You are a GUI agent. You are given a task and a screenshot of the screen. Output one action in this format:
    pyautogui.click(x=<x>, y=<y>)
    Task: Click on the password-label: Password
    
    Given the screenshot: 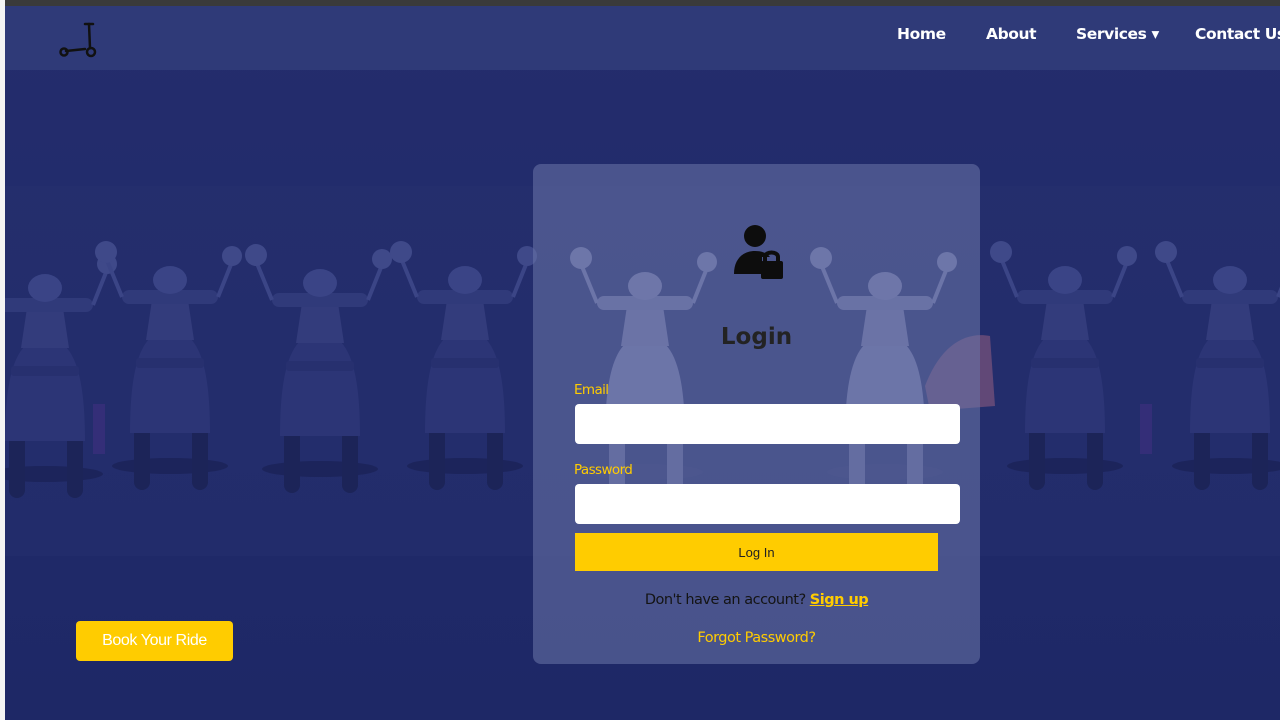 What is the action you would take?
    pyautogui.click(x=603, y=470)
    